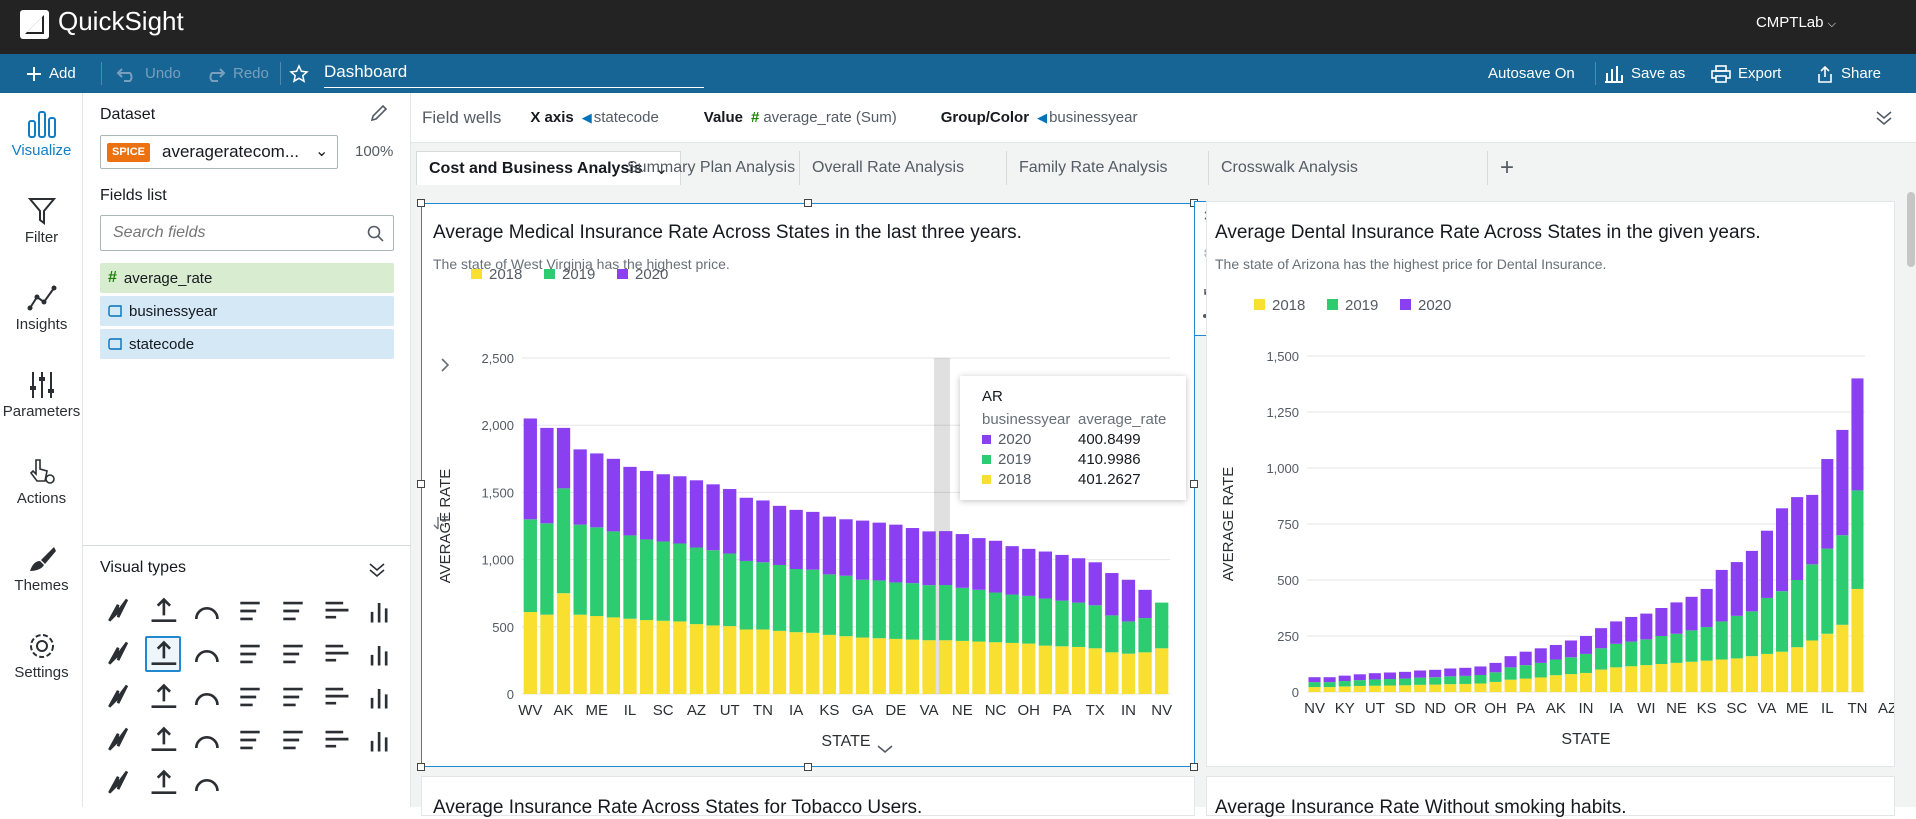 The image size is (1916, 819). Describe the element at coordinates (380, 611) in the screenshot. I see `v-bar-visual-type-icon` at that location.